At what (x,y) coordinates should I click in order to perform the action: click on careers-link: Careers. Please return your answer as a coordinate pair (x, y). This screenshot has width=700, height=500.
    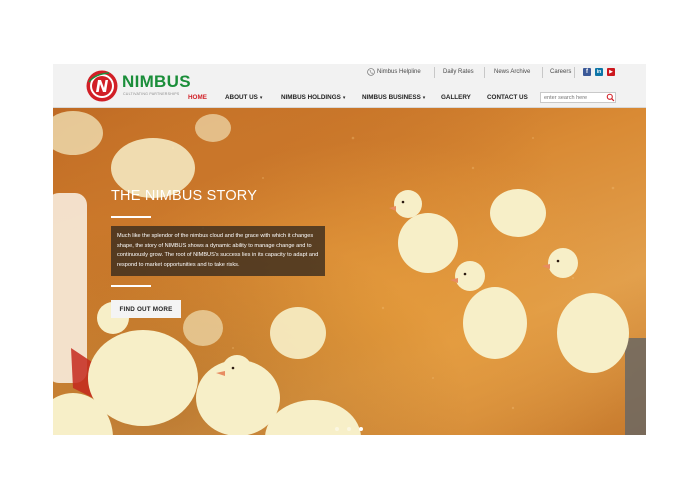
    Looking at the image, I should click on (560, 72).